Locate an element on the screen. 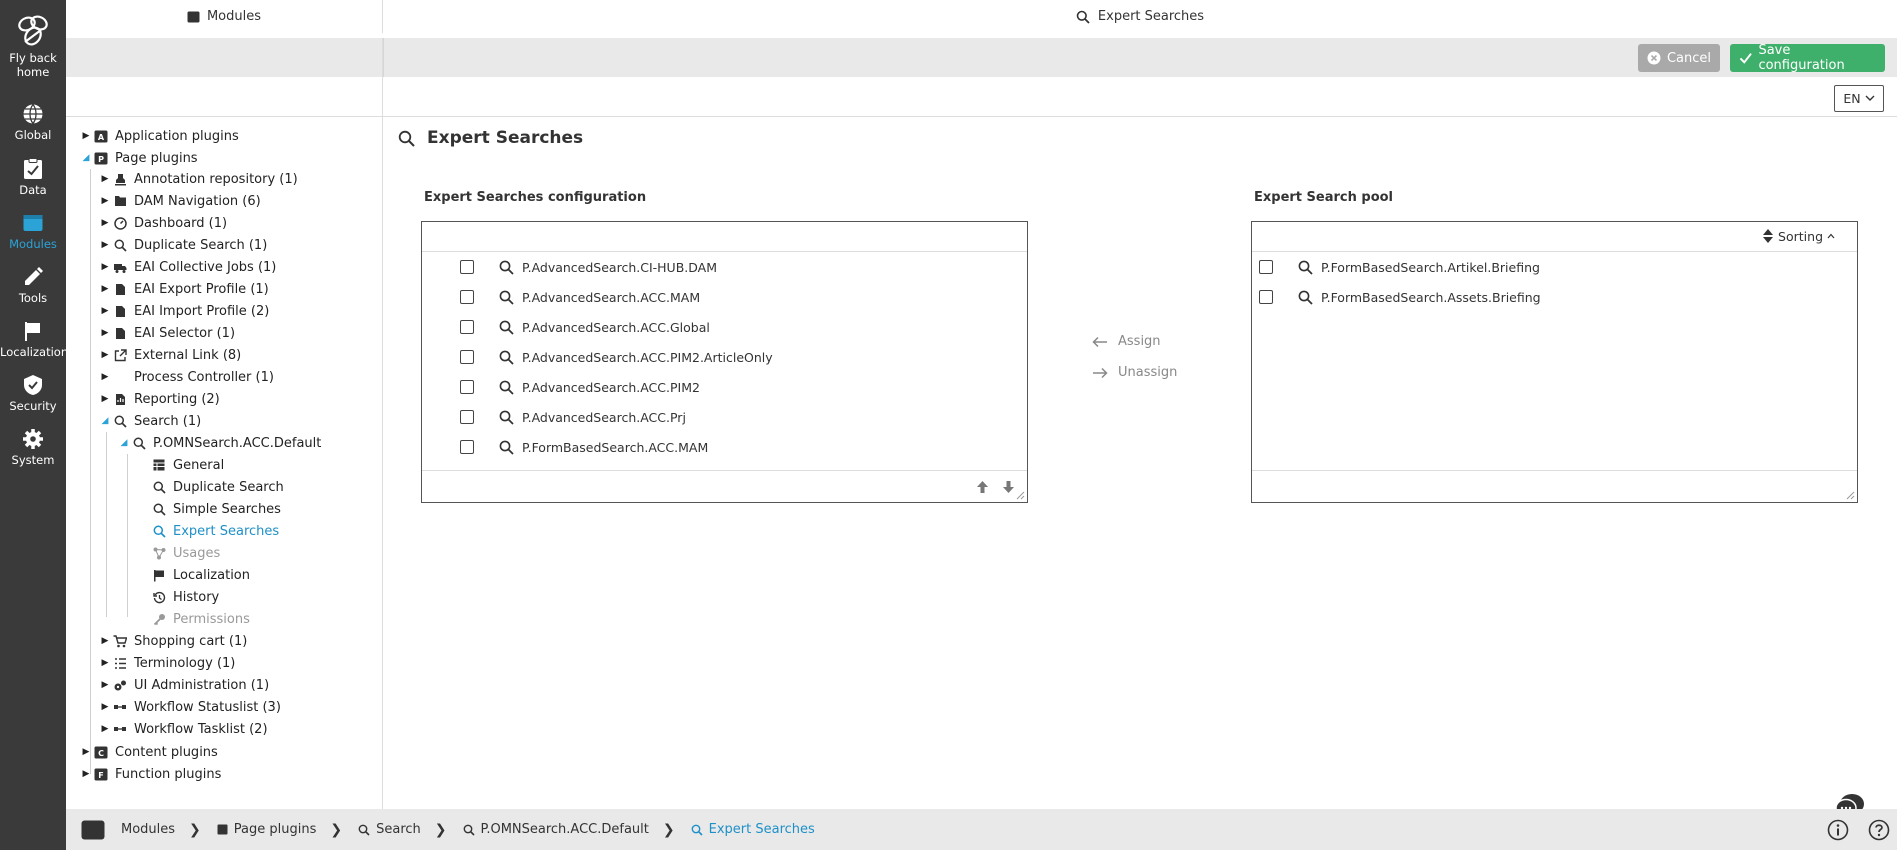 Image resolution: width=1897 pixels, height=850 pixels. tree-item-dam-navigation: ▶ DAM Navigation (6) is located at coordinates (179, 201).